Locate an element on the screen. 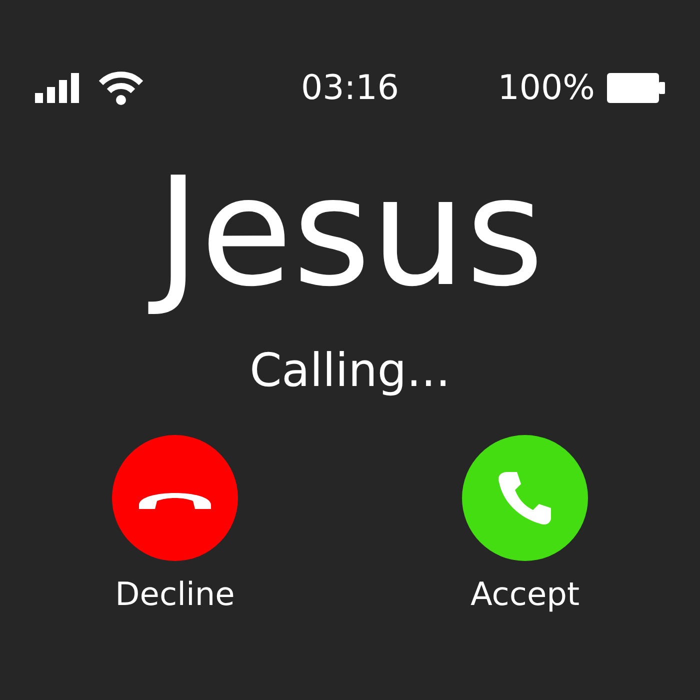  battery-icon is located at coordinates (635, 88).